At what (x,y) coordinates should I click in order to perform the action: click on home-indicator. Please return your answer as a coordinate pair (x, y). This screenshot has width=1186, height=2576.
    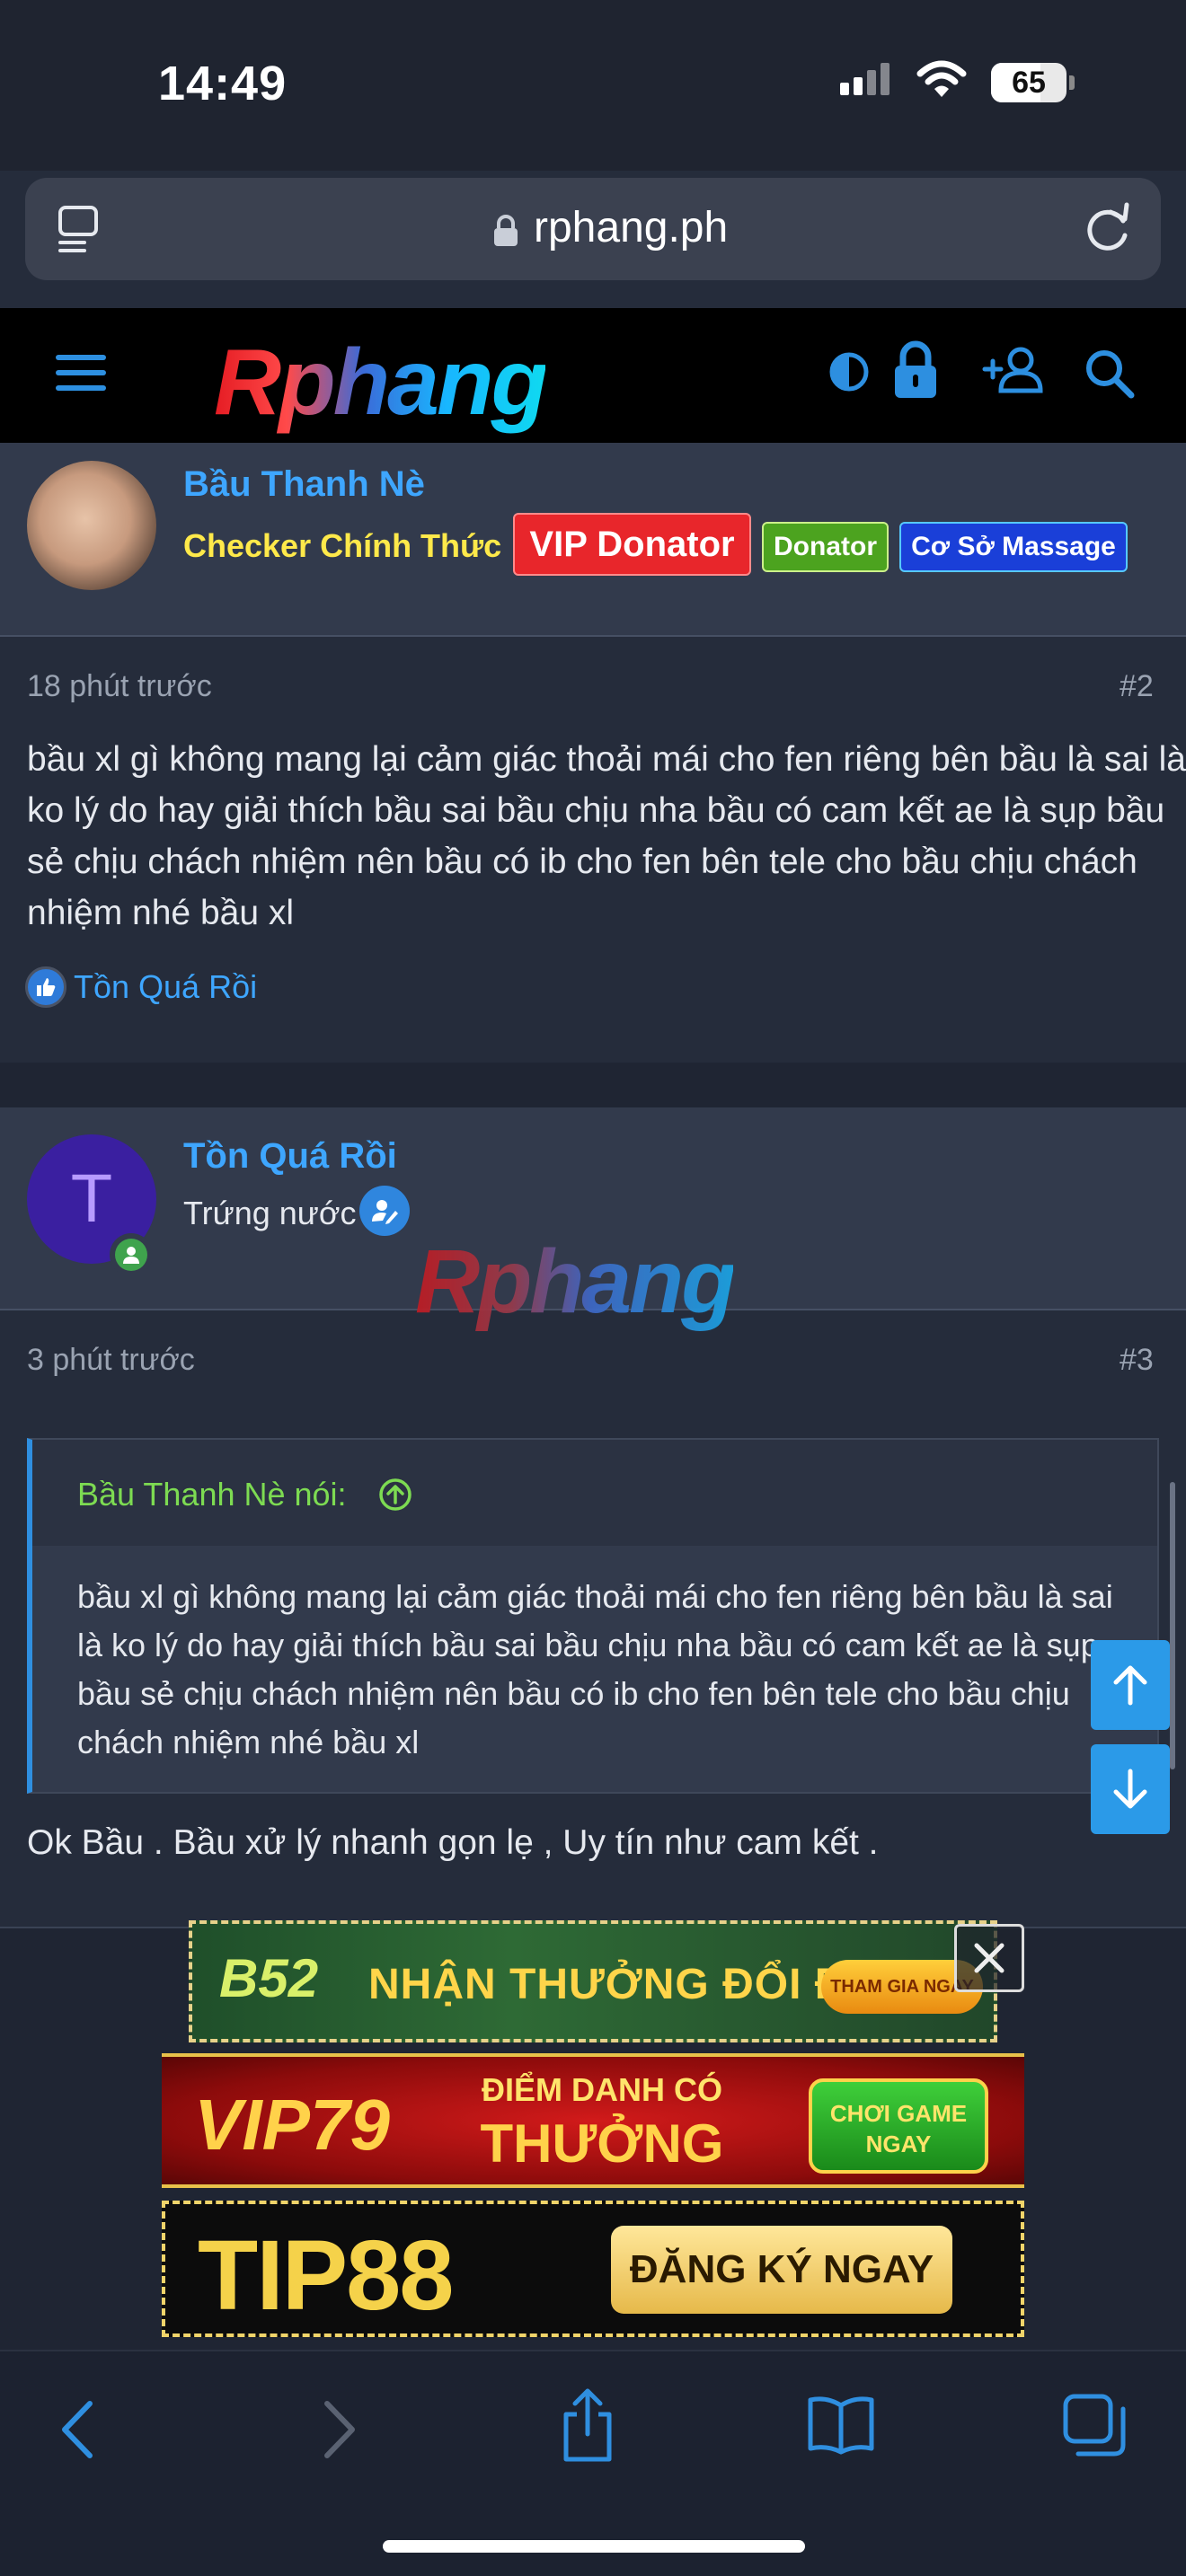
    Looking at the image, I should click on (594, 2546).